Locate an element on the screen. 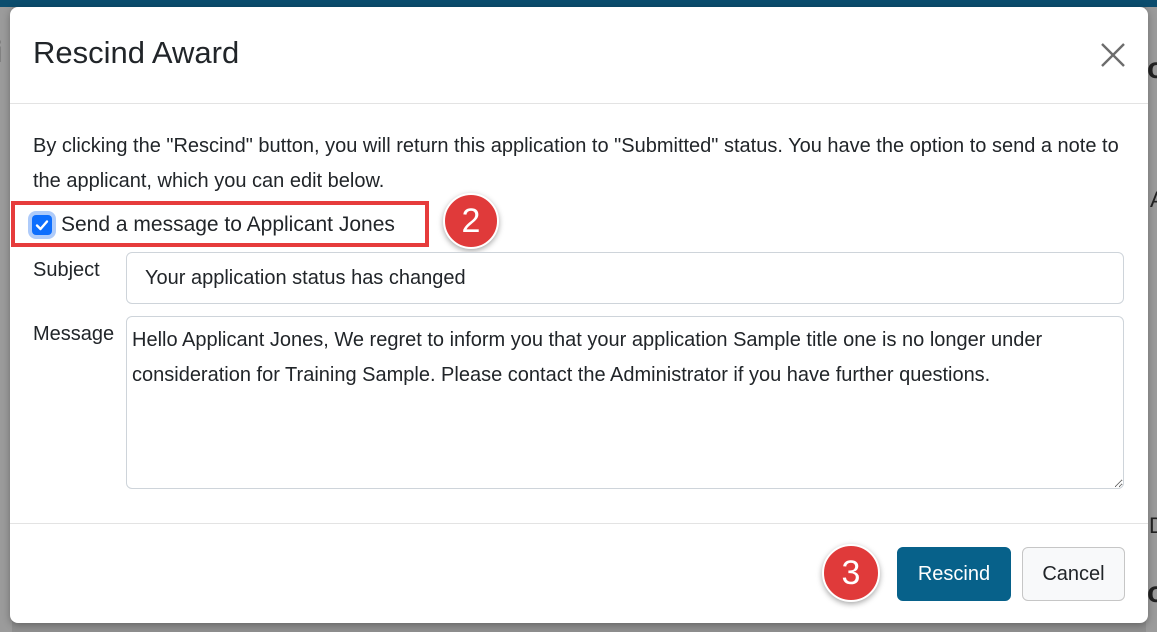  background-text-fragment: D is located at coordinates (1153, 525).